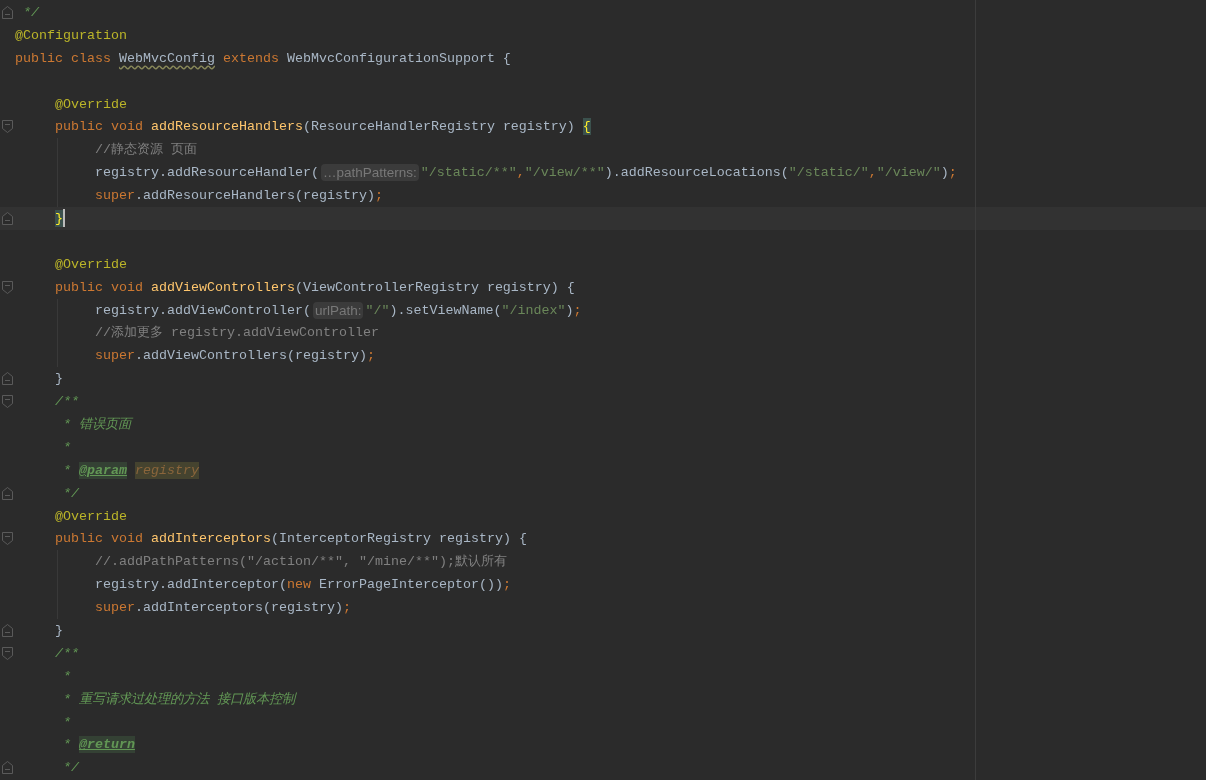 The height and width of the screenshot is (780, 1206). Describe the element at coordinates (226, 127) in the screenshot. I see `method-name: addResourceHandlers` at that location.